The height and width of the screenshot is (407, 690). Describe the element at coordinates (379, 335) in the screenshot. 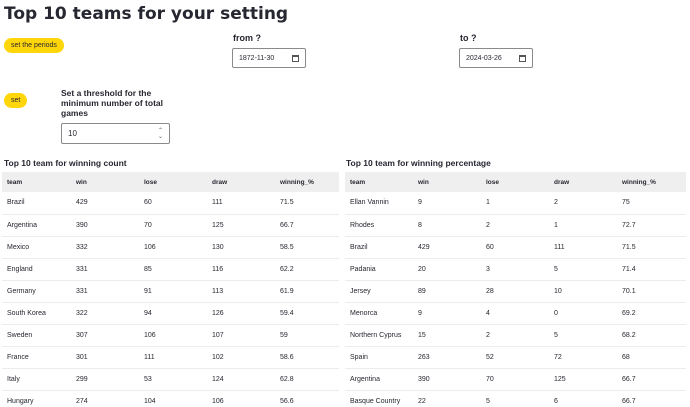

I see `table-cell: Northern Cyprus` at that location.